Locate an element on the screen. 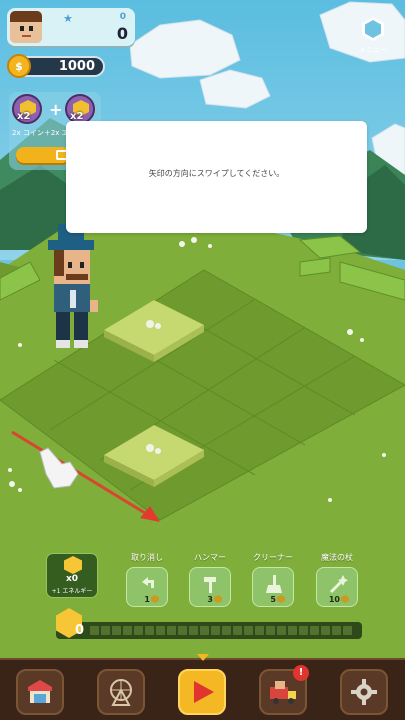  tutorial-dialog: 矢印の方向にスワイプしてください。 is located at coordinates (216, 177).